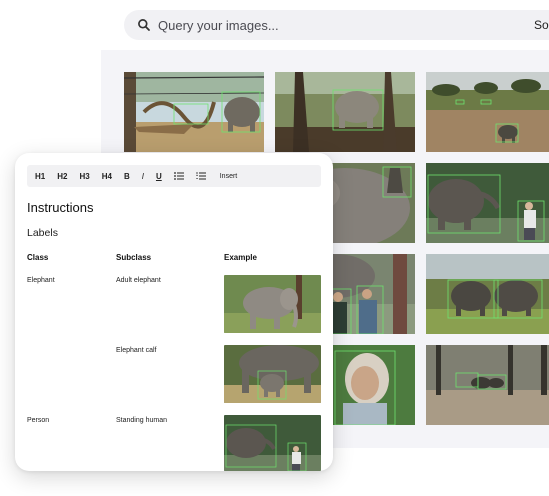 The width and height of the screenshot is (549, 496). I want to click on gallery-tile-elephant-feeding, so click(487, 203).